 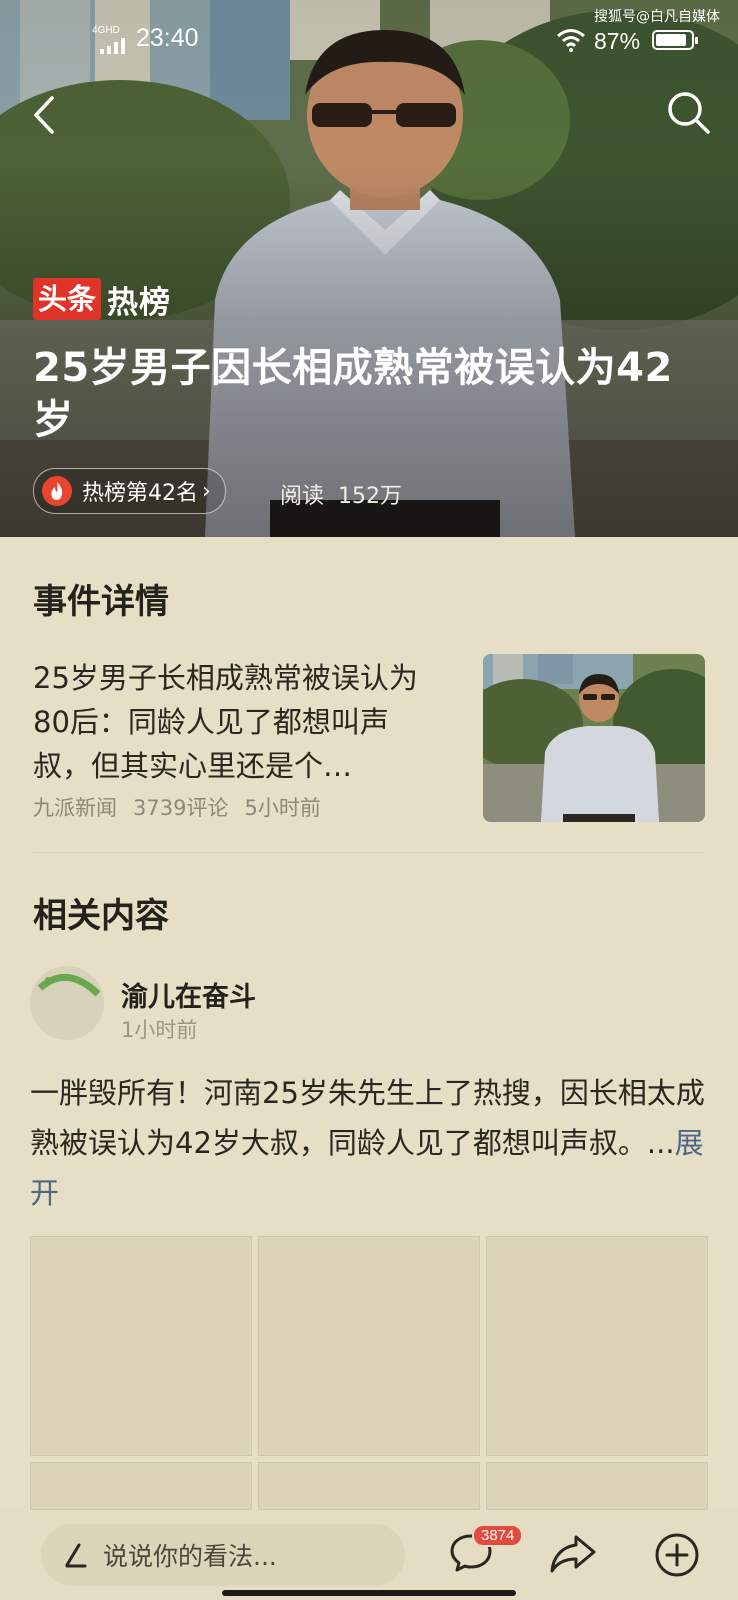 What do you see at coordinates (106, 30) in the screenshot?
I see `network-badge: 4GHD` at bounding box center [106, 30].